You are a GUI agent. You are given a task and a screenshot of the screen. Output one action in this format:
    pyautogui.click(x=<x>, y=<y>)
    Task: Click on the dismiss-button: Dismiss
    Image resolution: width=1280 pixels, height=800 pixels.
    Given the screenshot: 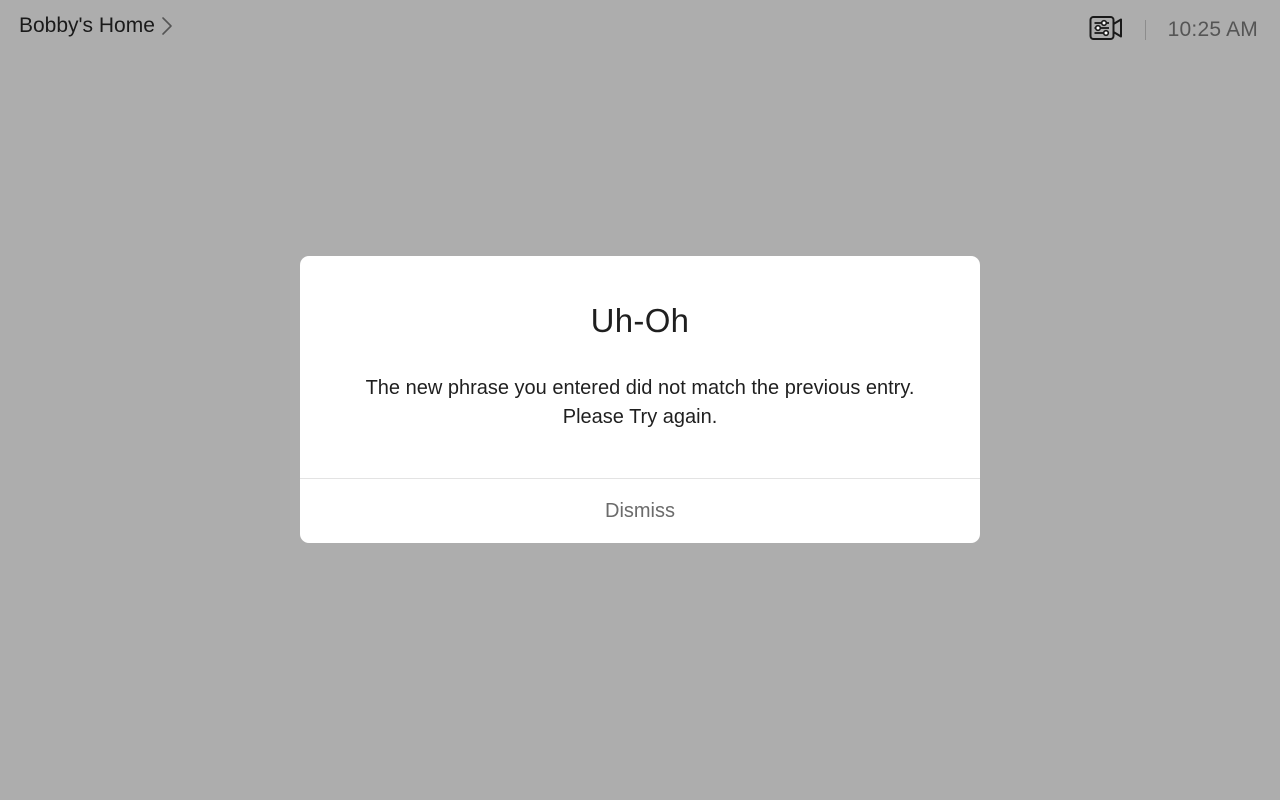 What is the action you would take?
    pyautogui.click(x=640, y=511)
    